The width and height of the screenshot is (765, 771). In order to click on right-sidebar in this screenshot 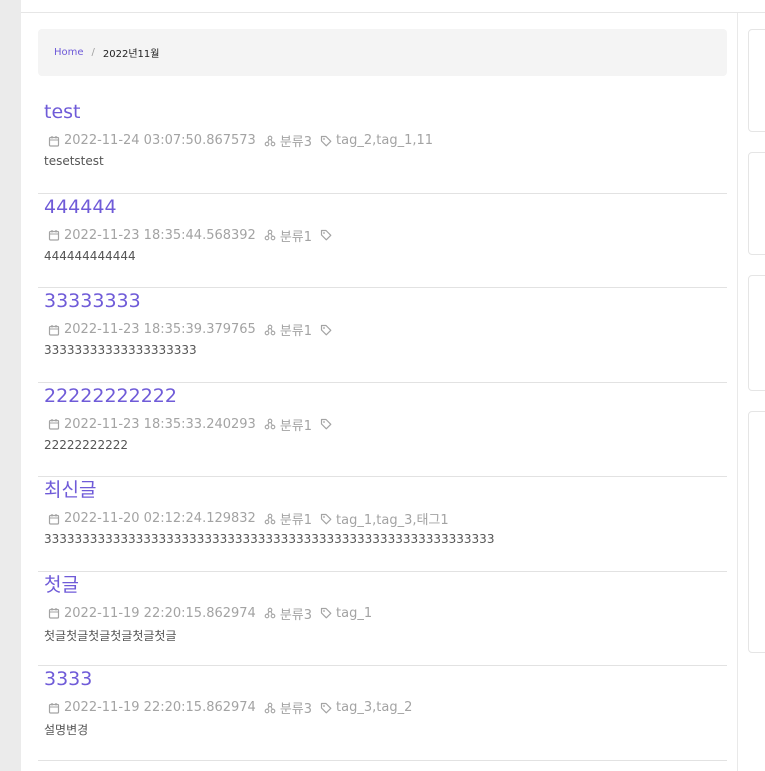, I will do `click(751, 392)`.